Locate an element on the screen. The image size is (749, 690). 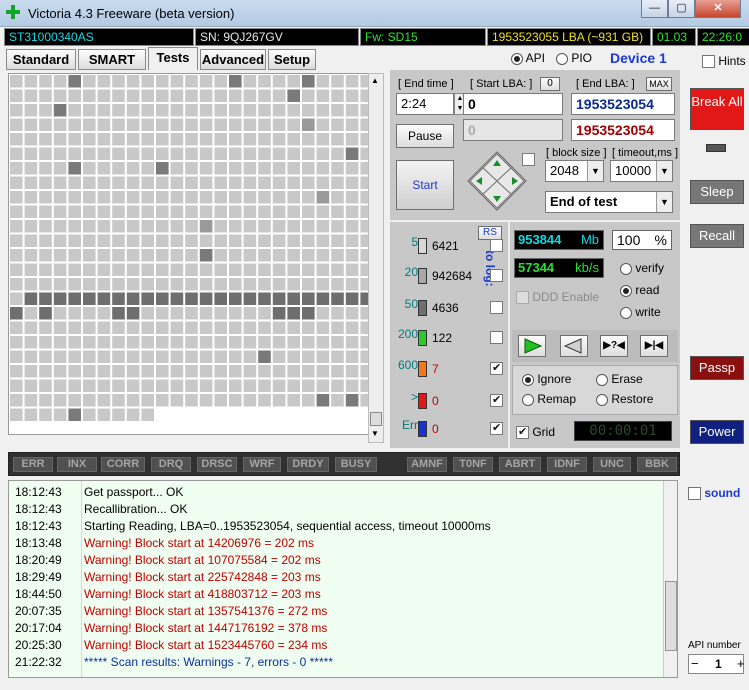
erase-radio: Erase is located at coordinates (619, 379).